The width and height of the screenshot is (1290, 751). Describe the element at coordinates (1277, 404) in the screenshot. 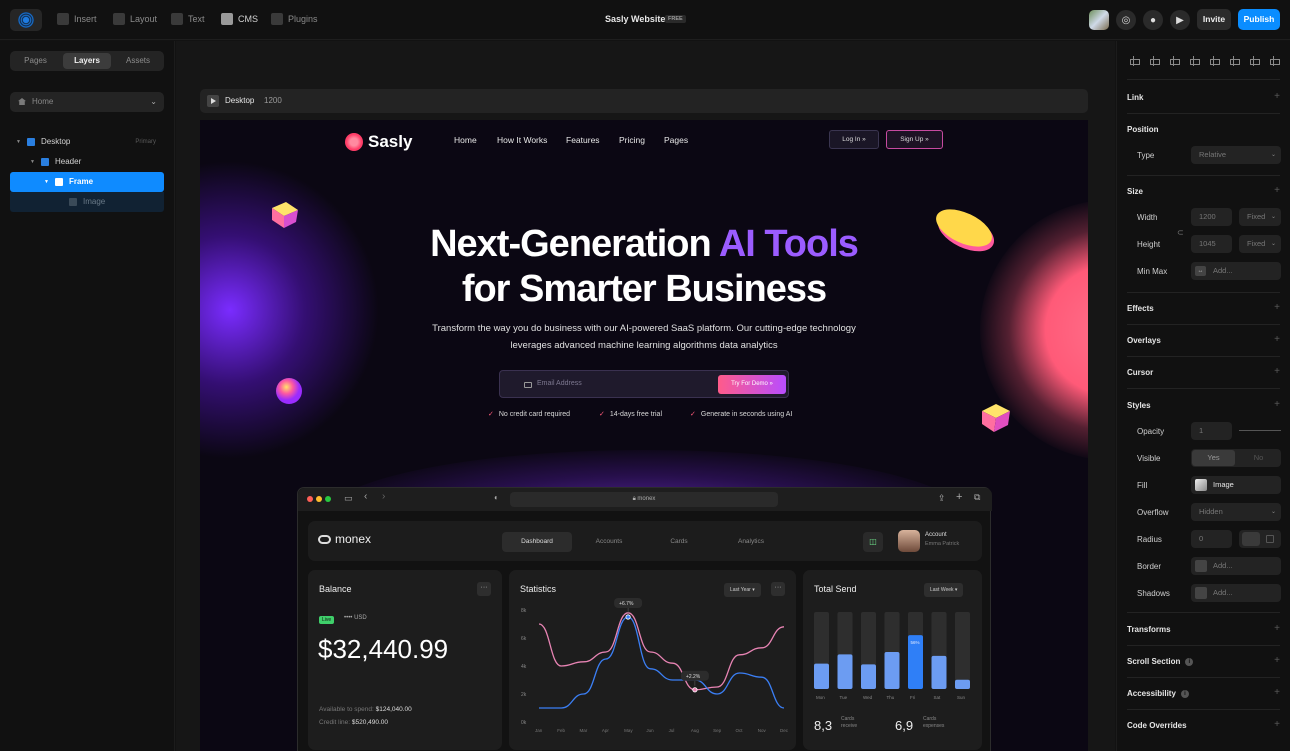

I see `add-style-icon: +` at that location.